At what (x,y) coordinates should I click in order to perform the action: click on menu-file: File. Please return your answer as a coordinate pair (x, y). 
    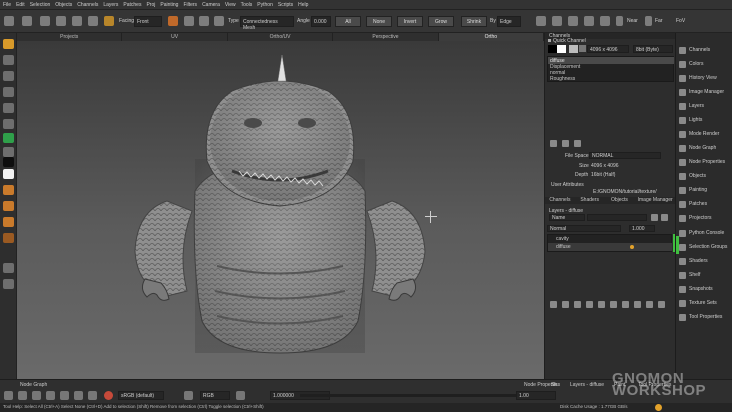
    Looking at the image, I should click on (7, 5).